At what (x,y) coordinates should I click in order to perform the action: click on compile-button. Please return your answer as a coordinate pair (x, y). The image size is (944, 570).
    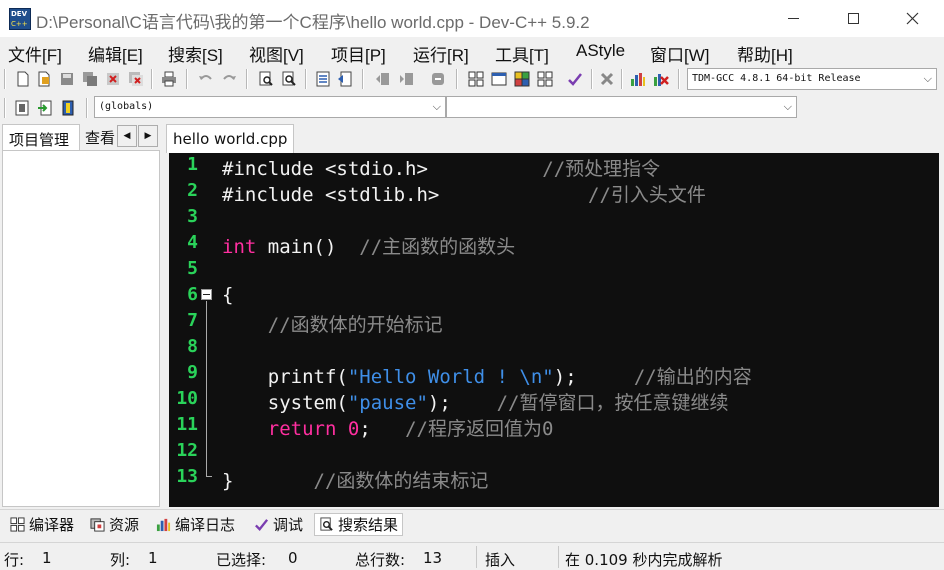
    Looking at the image, I should click on (476, 79).